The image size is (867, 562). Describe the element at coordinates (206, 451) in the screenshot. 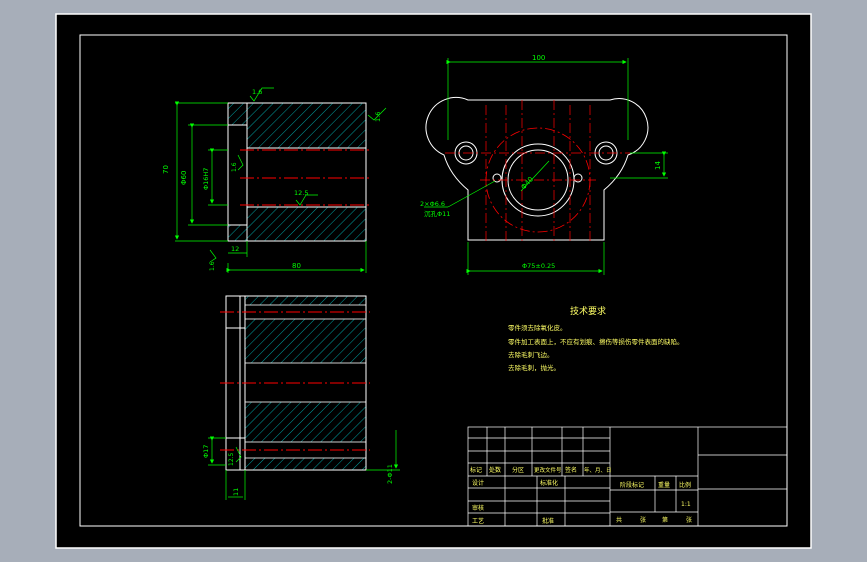

I see `dim-section-left: Φ17` at that location.